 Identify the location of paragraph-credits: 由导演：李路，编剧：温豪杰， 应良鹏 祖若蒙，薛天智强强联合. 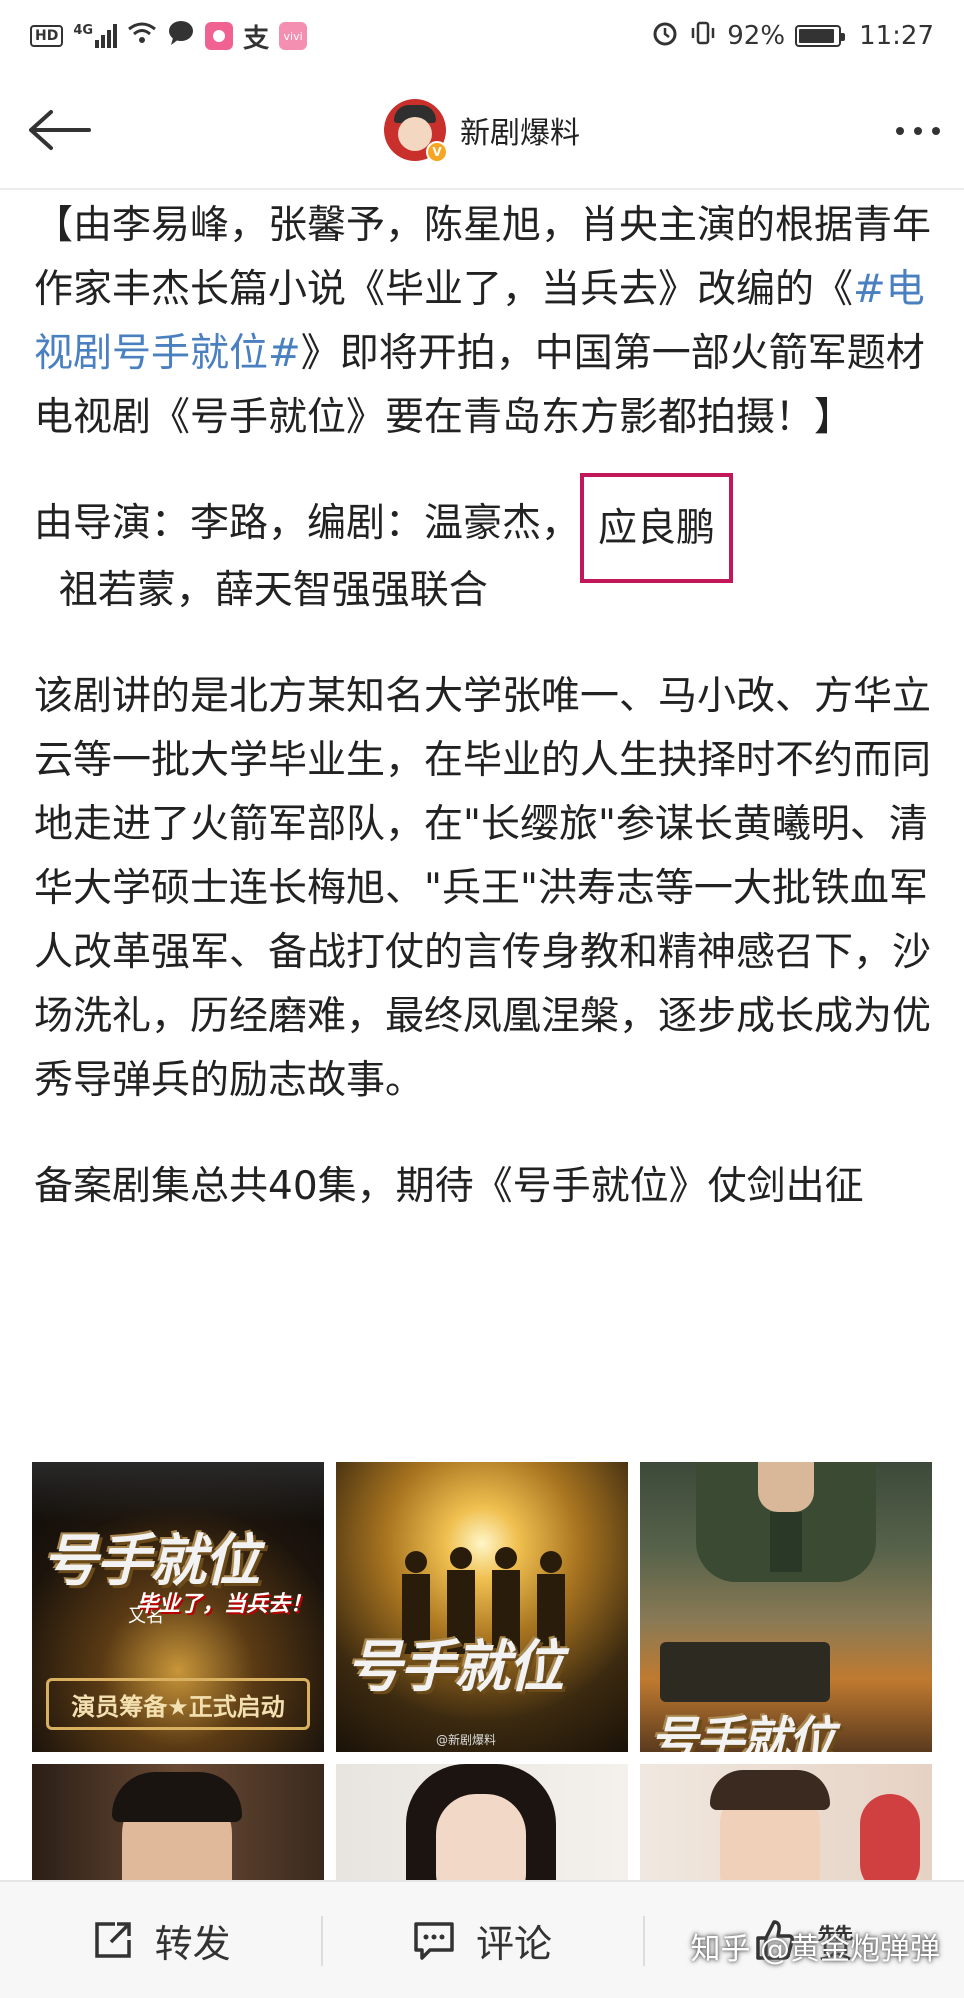
(484, 547).